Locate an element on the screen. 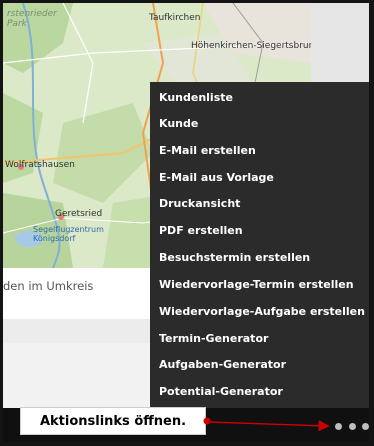 Image resolution: width=374 pixels, height=446 pixels. red-arrow-icon is located at coordinates (266, 424).